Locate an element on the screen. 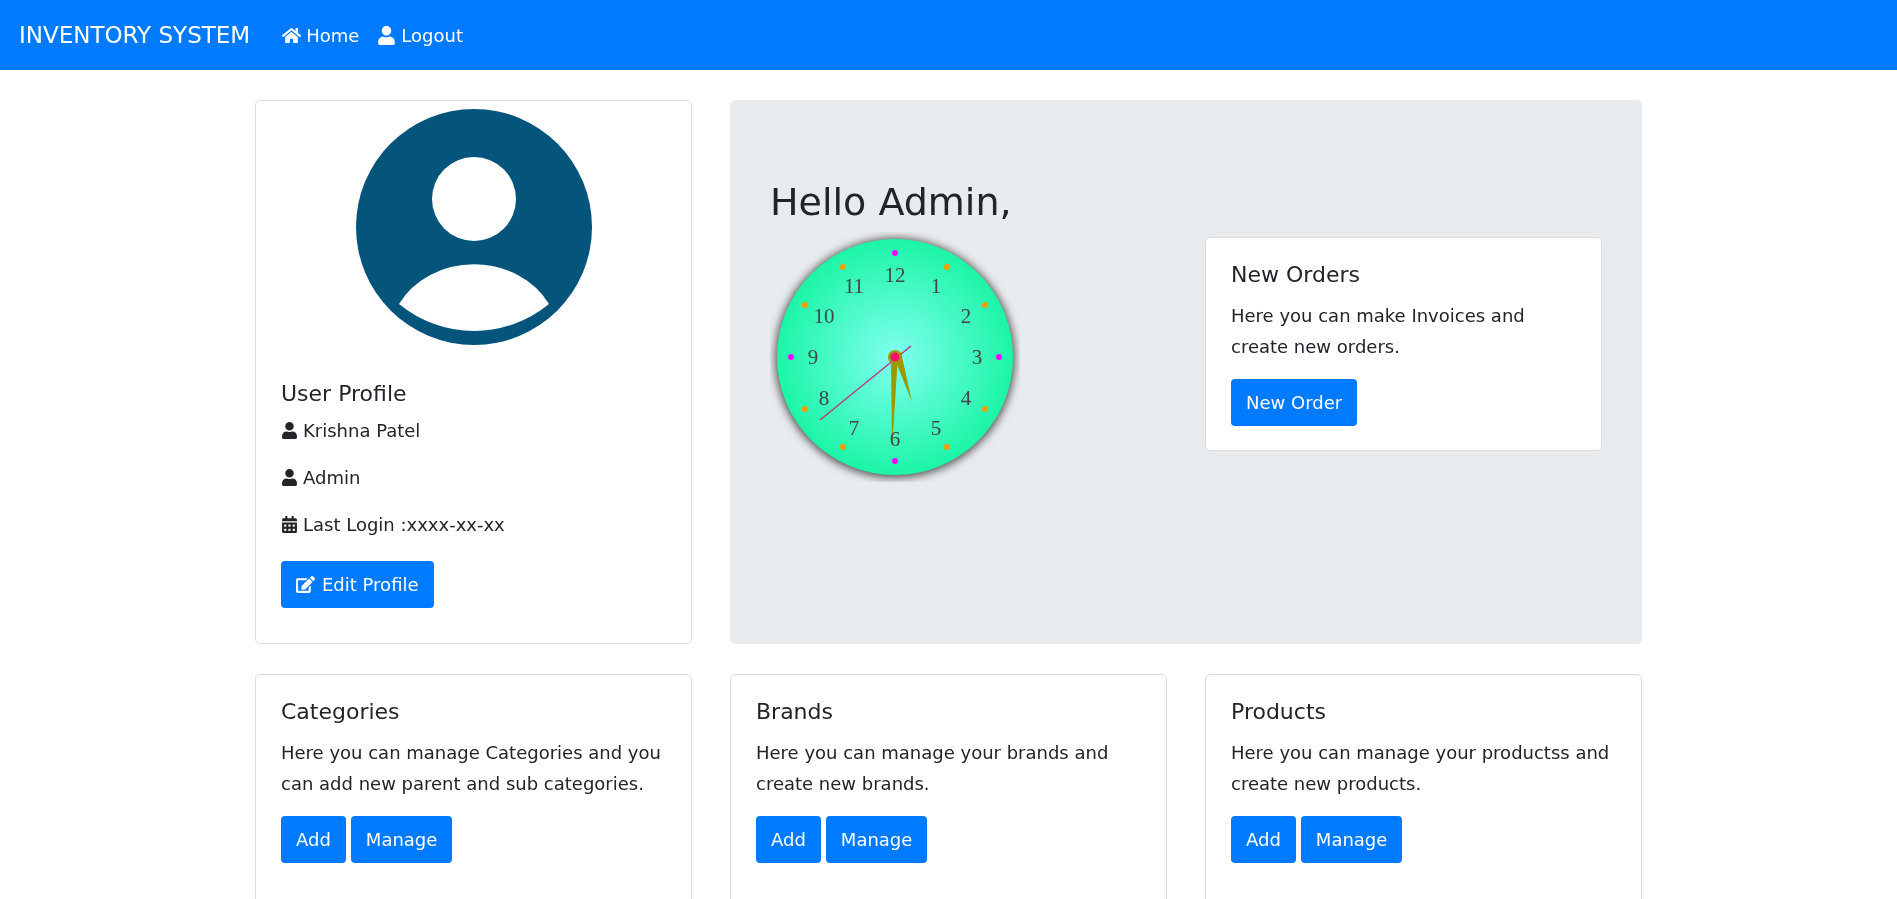 Image resolution: width=1897 pixels, height=899 pixels. card-text: Here you can make Invoices and create new orders. is located at coordinates (1378, 331).